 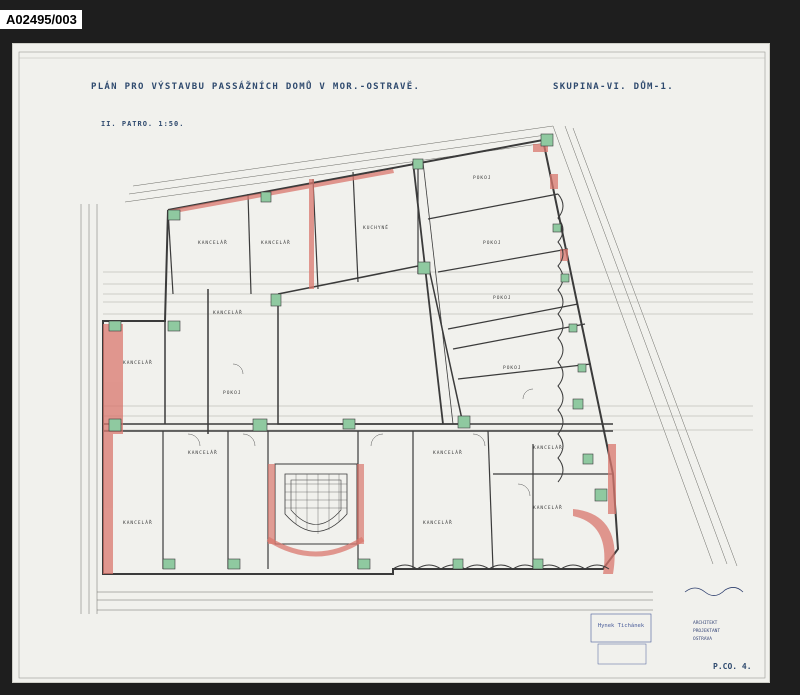 I want to click on approval-stamp, so click(x=622, y=654).